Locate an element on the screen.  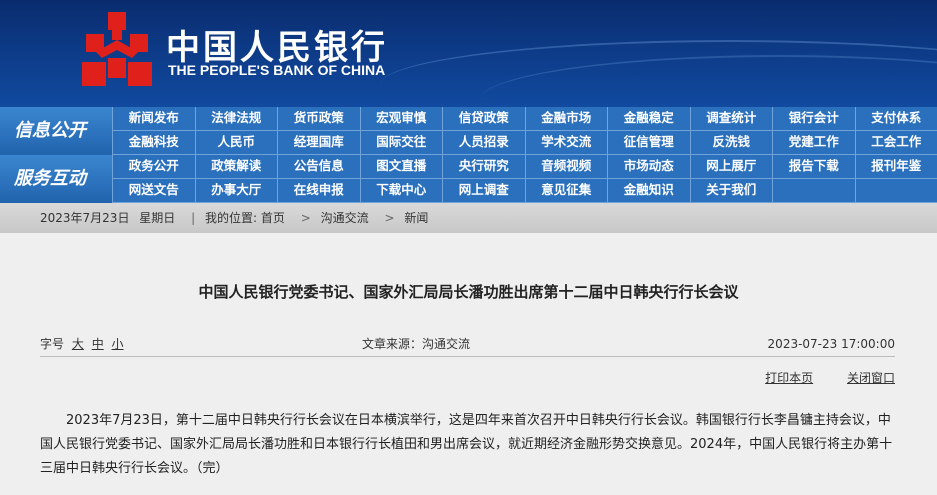
nav-info-item: 金融市场 is located at coordinates (565, 119).